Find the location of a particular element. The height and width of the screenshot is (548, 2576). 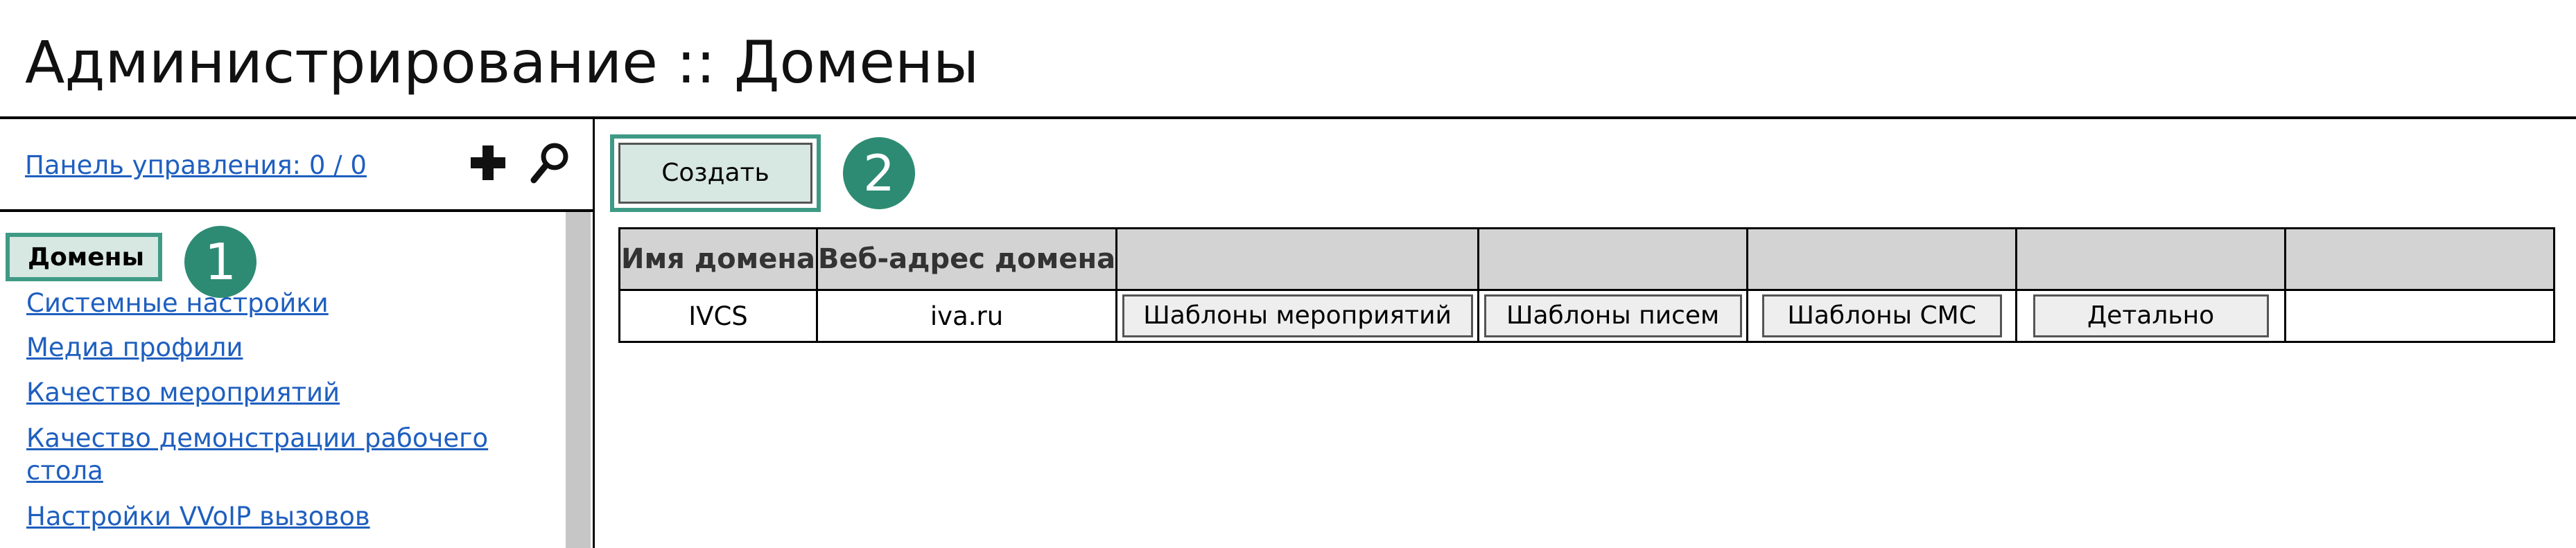

search-icon is located at coordinates (550, 162).